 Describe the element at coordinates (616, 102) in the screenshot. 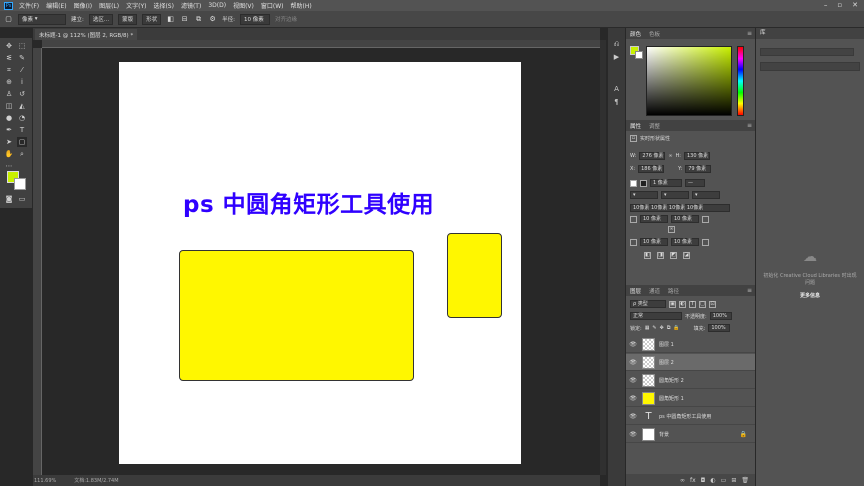

I see `paragraph-icon: ¶` at that location.